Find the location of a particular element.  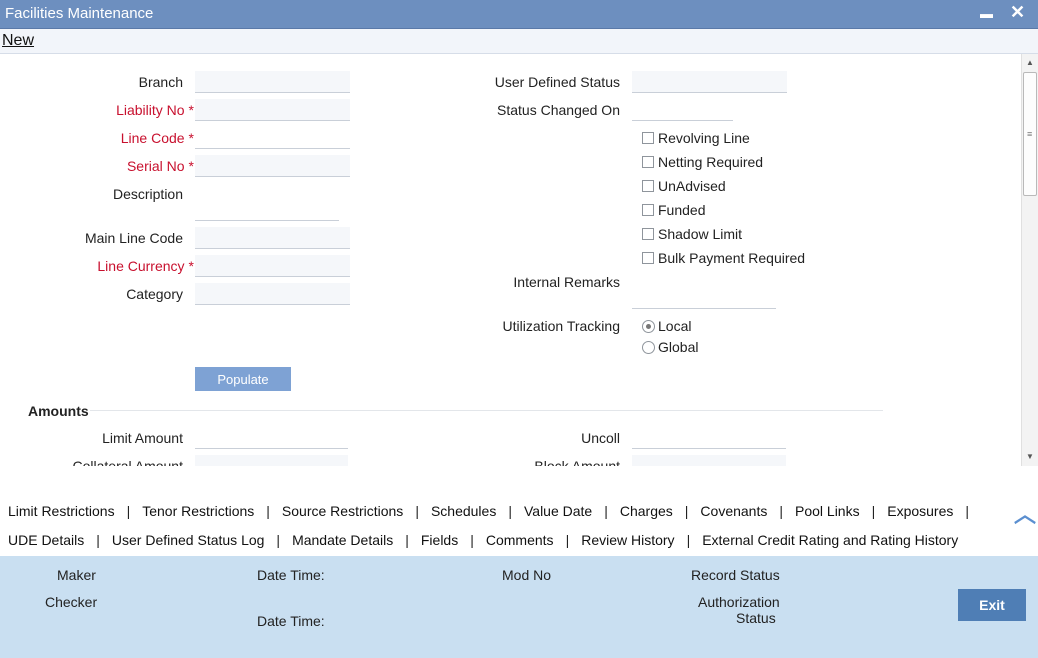

new-link: New is located at coordinates (18, 41).